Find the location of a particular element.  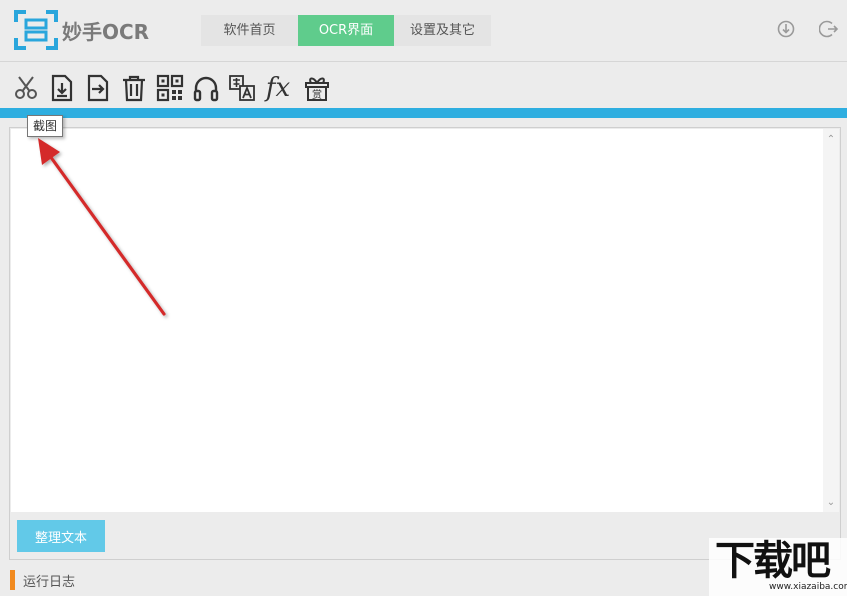

translate-button is located at coordinates (242, 88).